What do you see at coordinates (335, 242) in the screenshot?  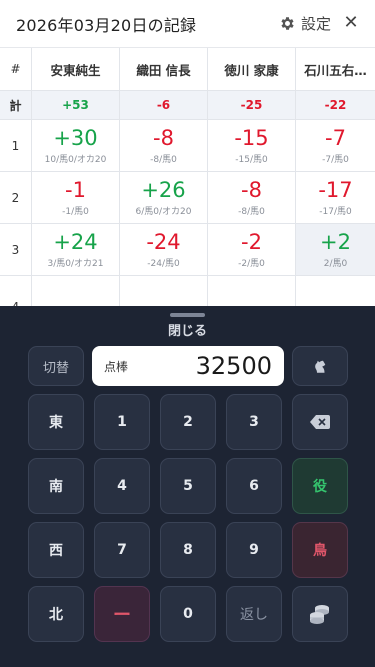 I see `round-score: +2` at bounding box center [335, 242].